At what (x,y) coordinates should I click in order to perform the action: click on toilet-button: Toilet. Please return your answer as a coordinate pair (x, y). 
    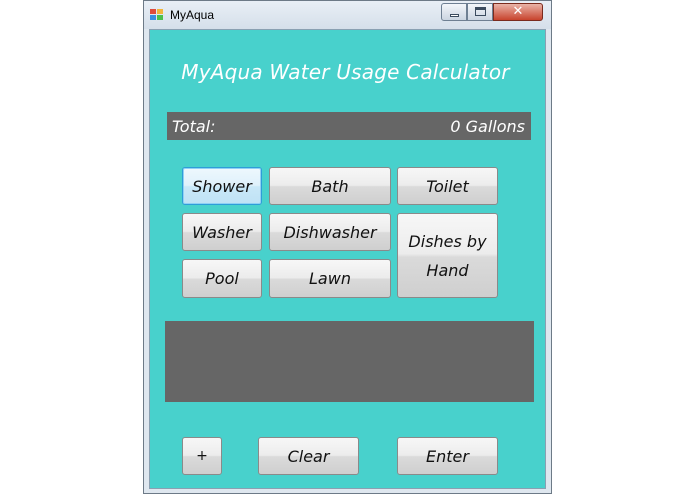
    Looking at the image, I should click on (447, 186).